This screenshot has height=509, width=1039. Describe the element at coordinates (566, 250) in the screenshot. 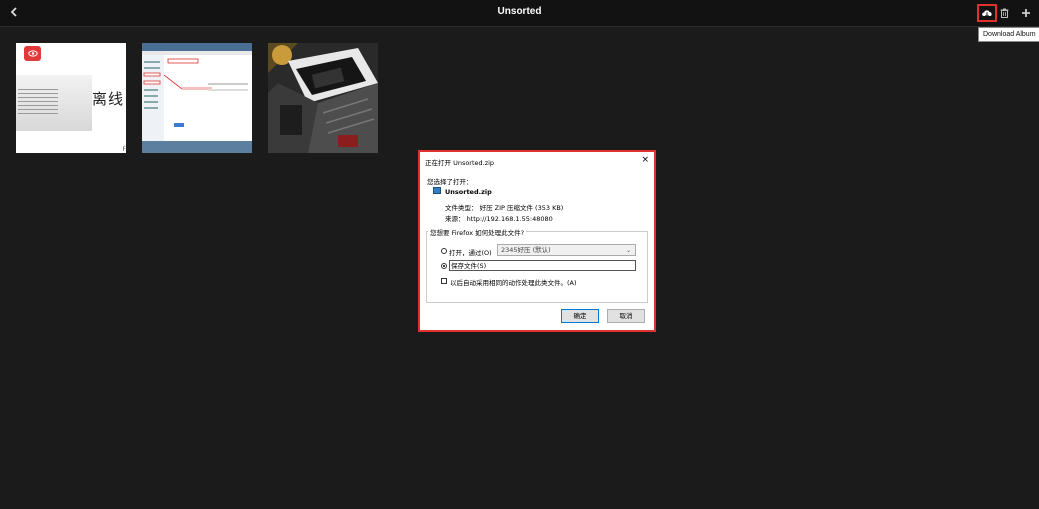

I see `open-with-select: 2345好压 (默认) ⌄` at that location.